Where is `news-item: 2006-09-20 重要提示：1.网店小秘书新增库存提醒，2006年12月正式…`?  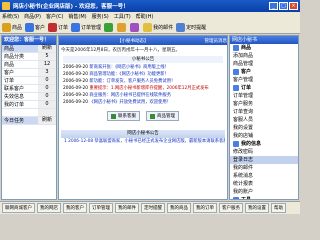 news-item: 2006-09-20 重要提示：1.网店小秘书新增库存提醒，2006年12月正式… is located at coordinates (143, 88).